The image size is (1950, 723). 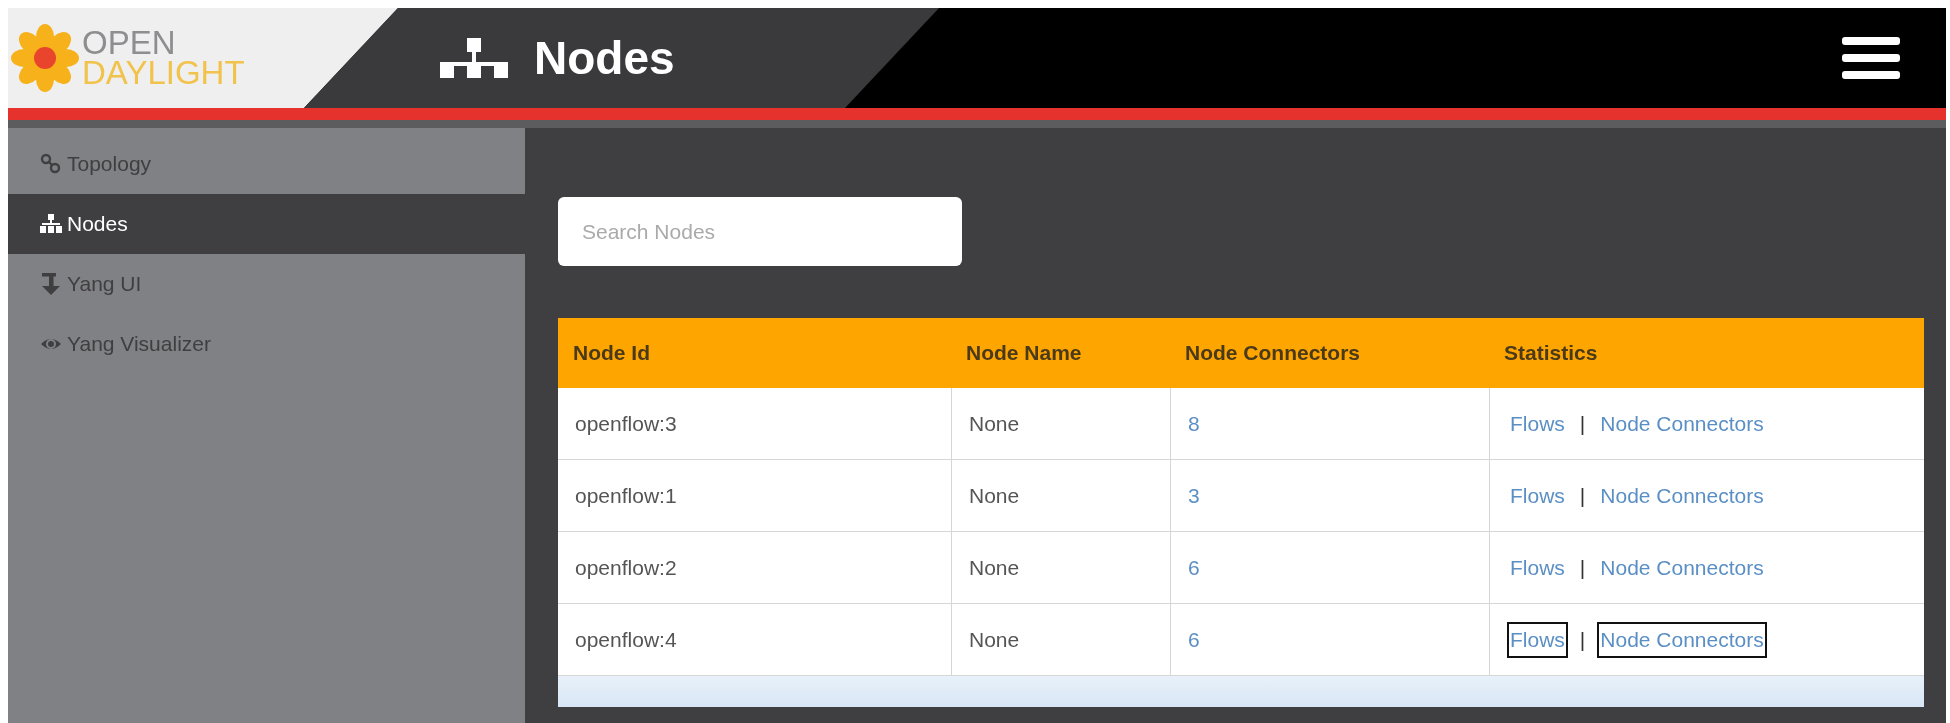 I want to click on table-cell-text: openflow:2, so click(x=626, y=567).